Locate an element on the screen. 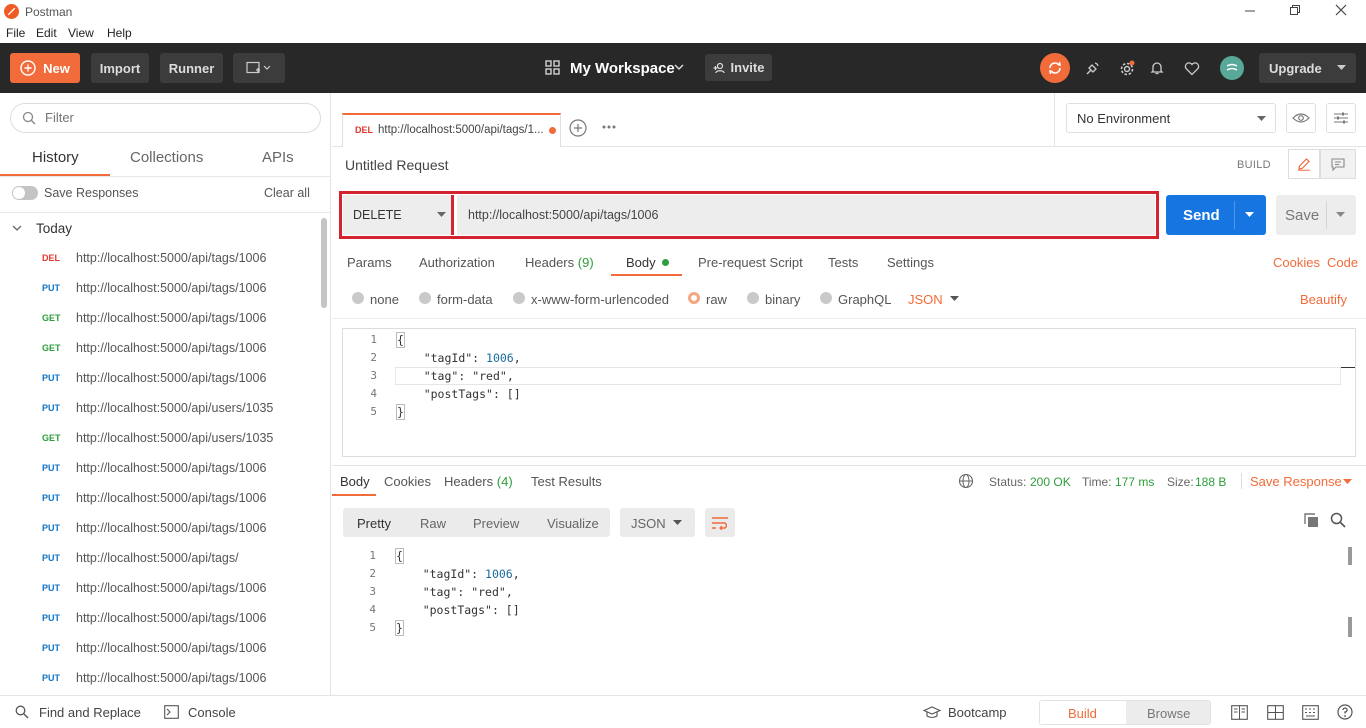 This screenshot has height=728, width=1366. settings-button is located at coordinates (1127, 69).